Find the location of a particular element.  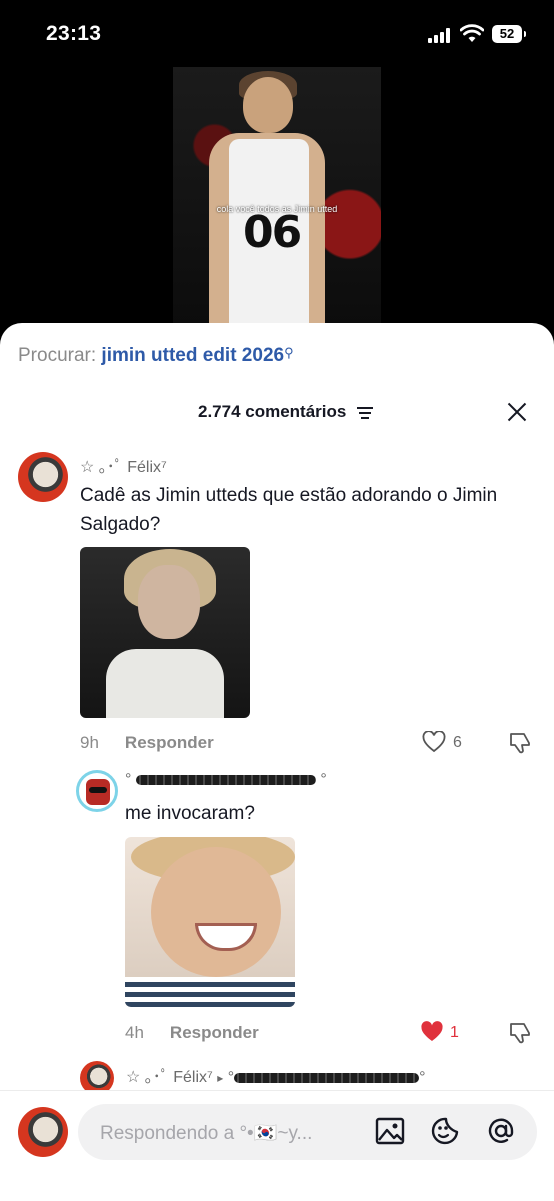

reply-username: ☆ ｡･ﾟ Félix⁷ ▸ ° ° is located at coordinates (276, 1075).